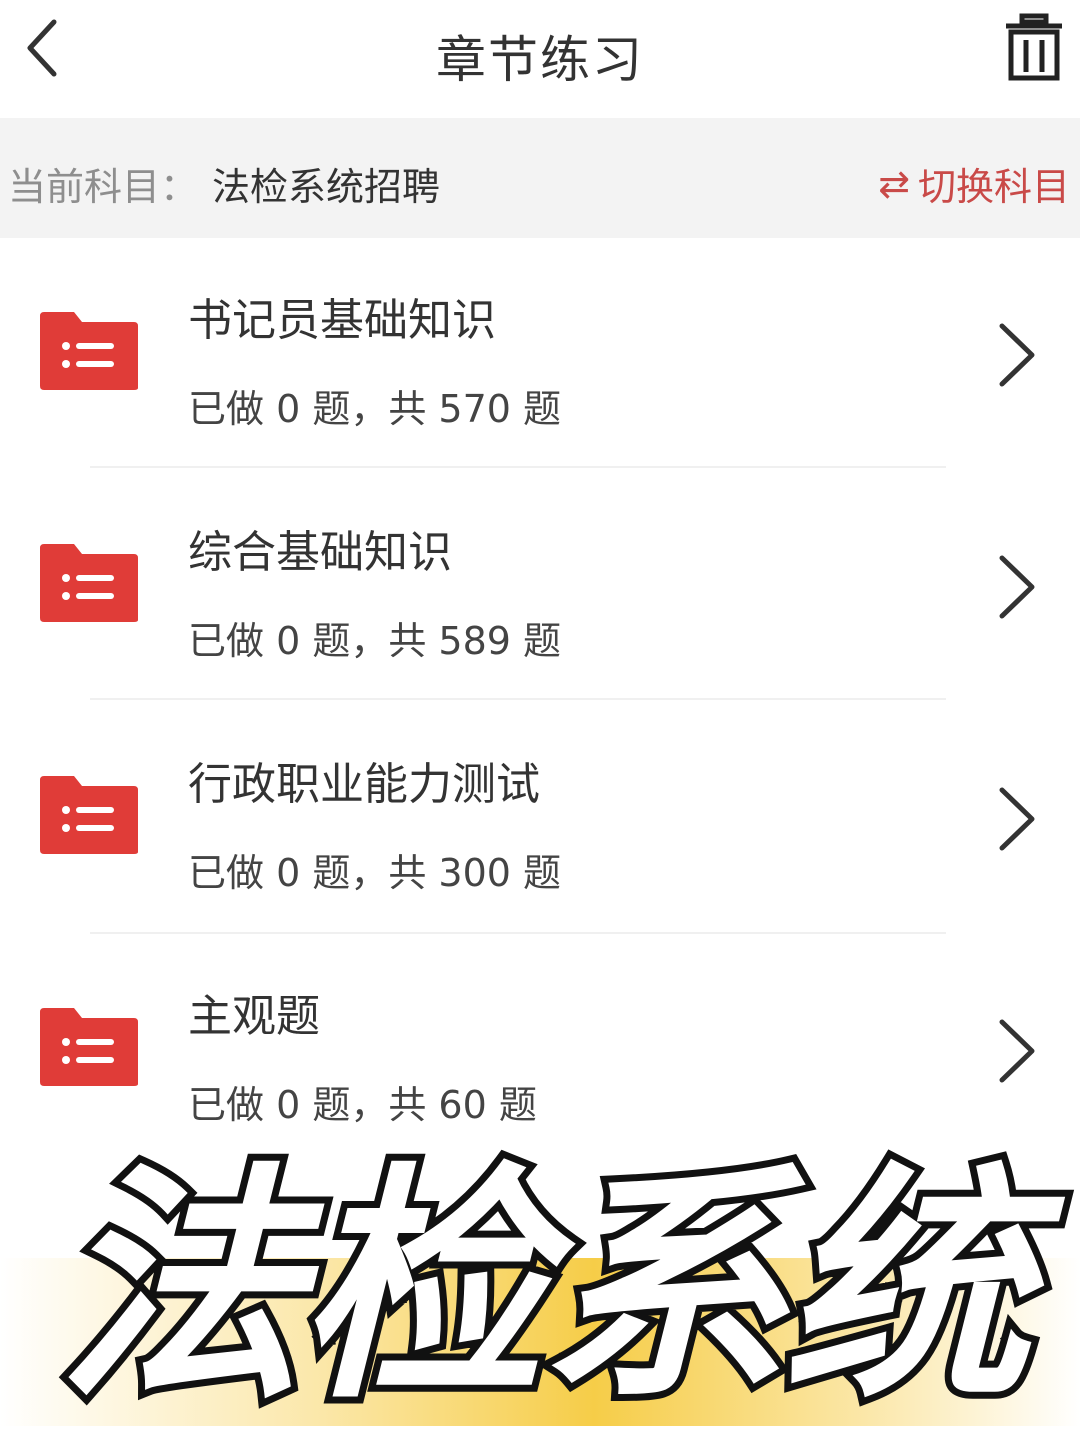  Describe the element at coordinates (894, 183) in the screenshot. I see `swap-arrows-icon: ⇄` at that location.